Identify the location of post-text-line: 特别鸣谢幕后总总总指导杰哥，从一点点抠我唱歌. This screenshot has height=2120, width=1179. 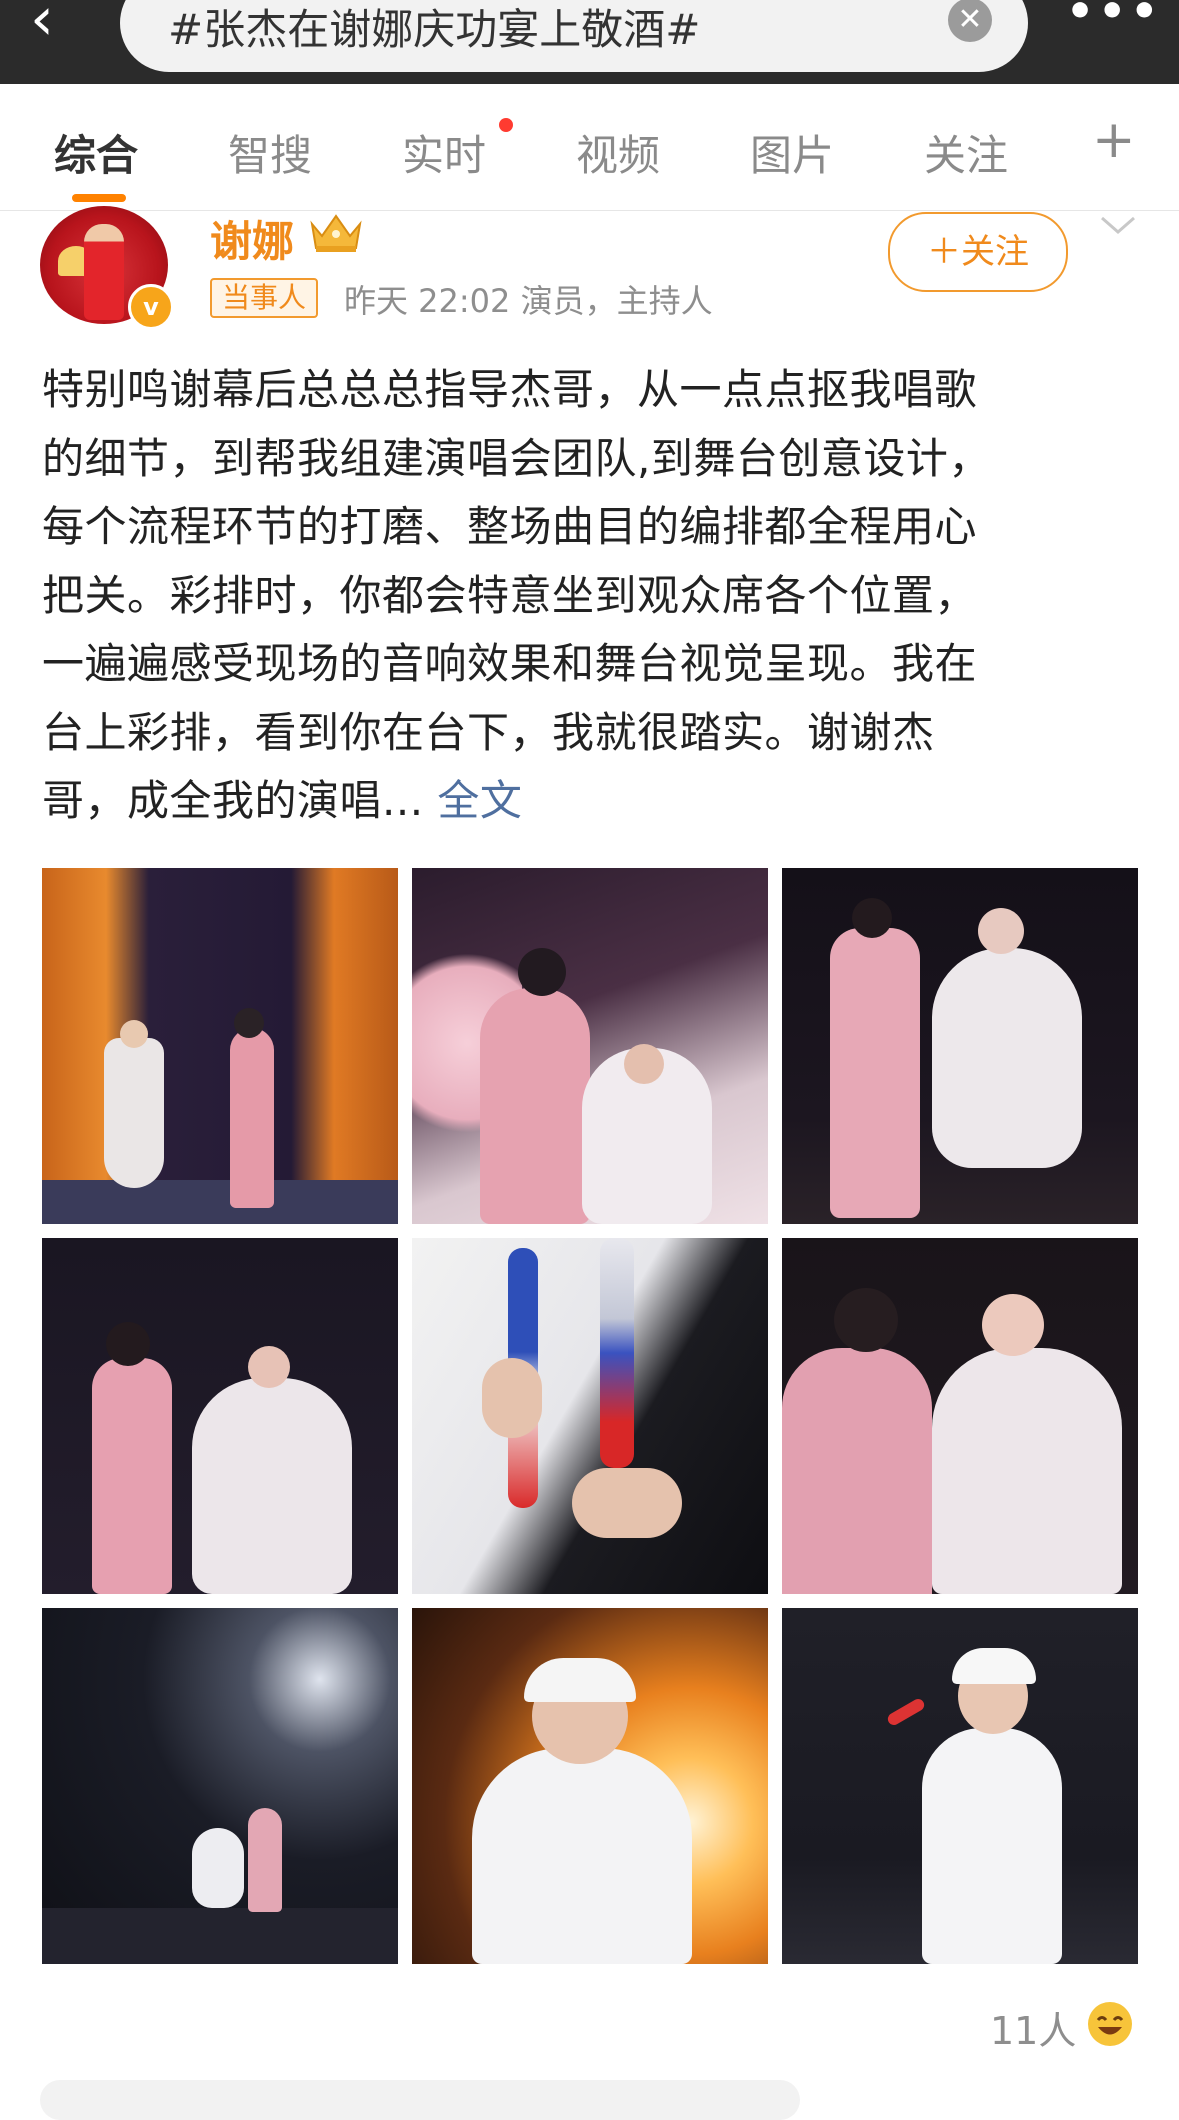
(510, 389).